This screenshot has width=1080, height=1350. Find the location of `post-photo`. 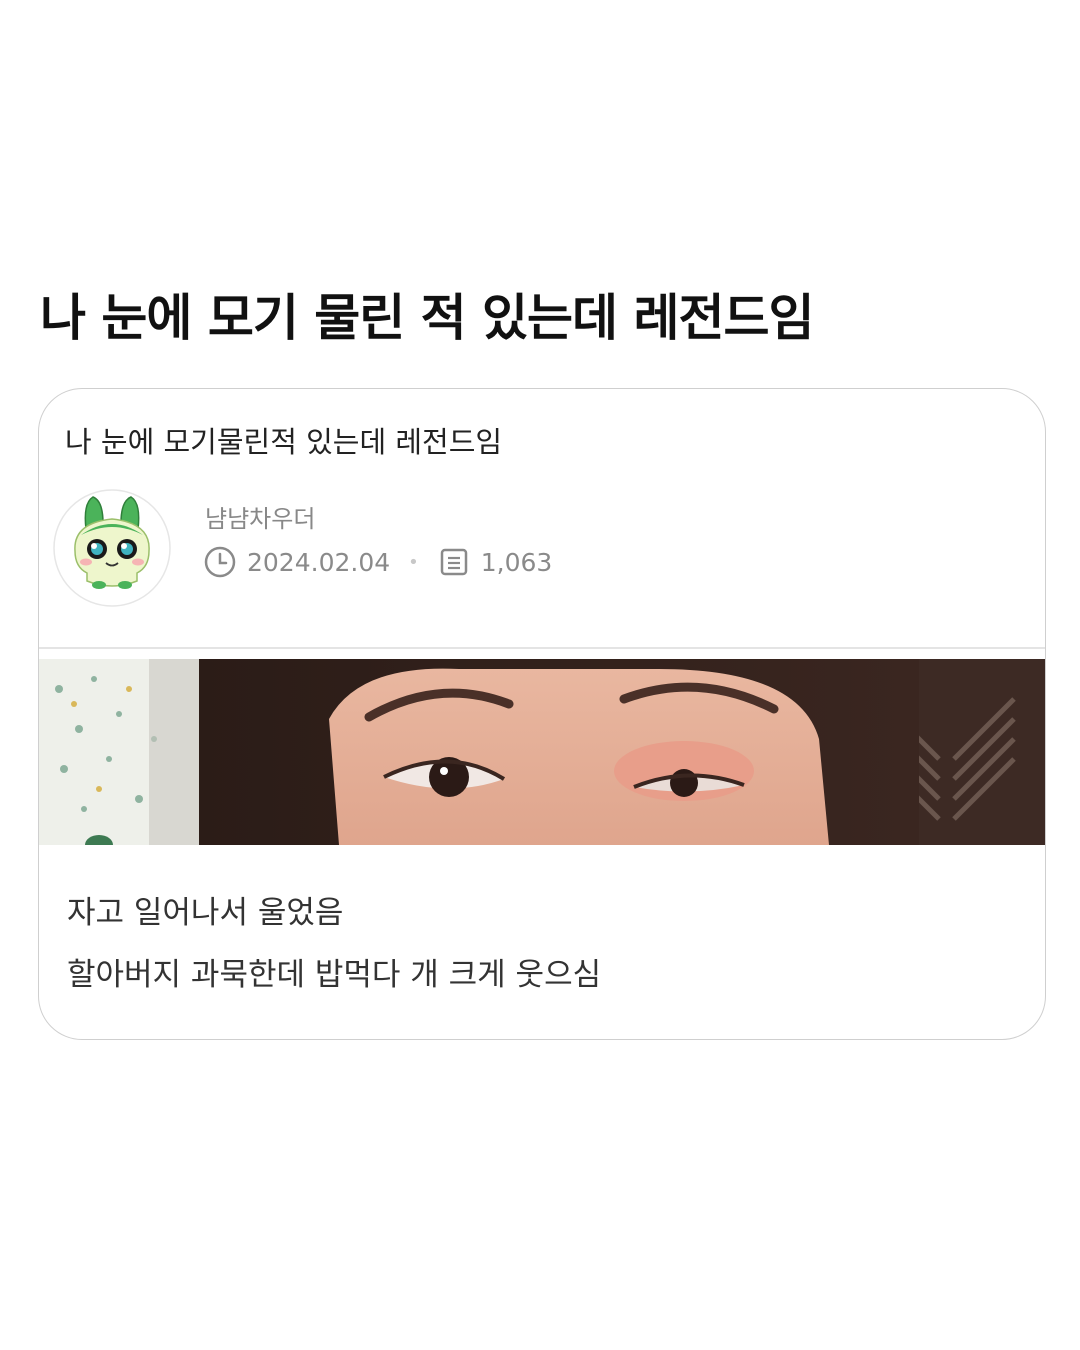

post-photo is located at coordinates (542, 752).